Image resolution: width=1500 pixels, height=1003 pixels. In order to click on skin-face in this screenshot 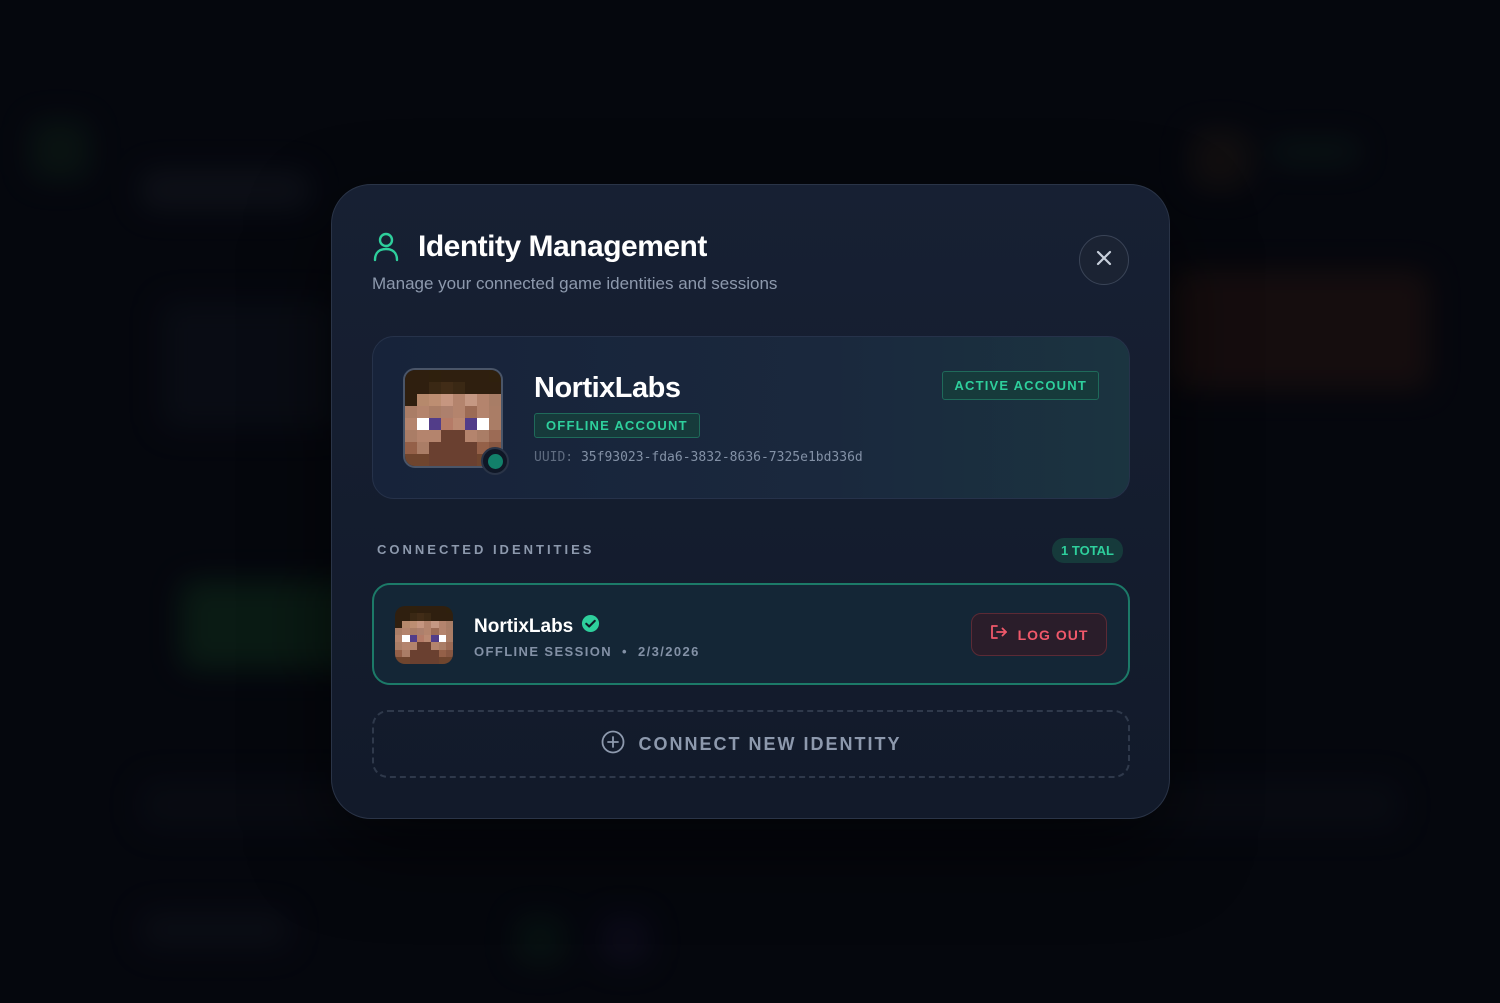, I will do `click(424, 635)`.